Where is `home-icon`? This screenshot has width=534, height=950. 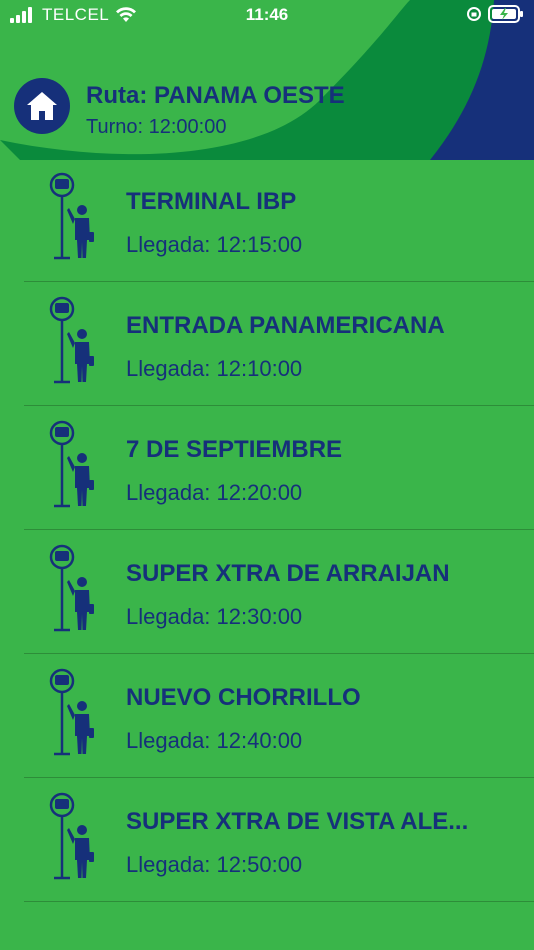 home-icon is located at coordinates (42, 106).